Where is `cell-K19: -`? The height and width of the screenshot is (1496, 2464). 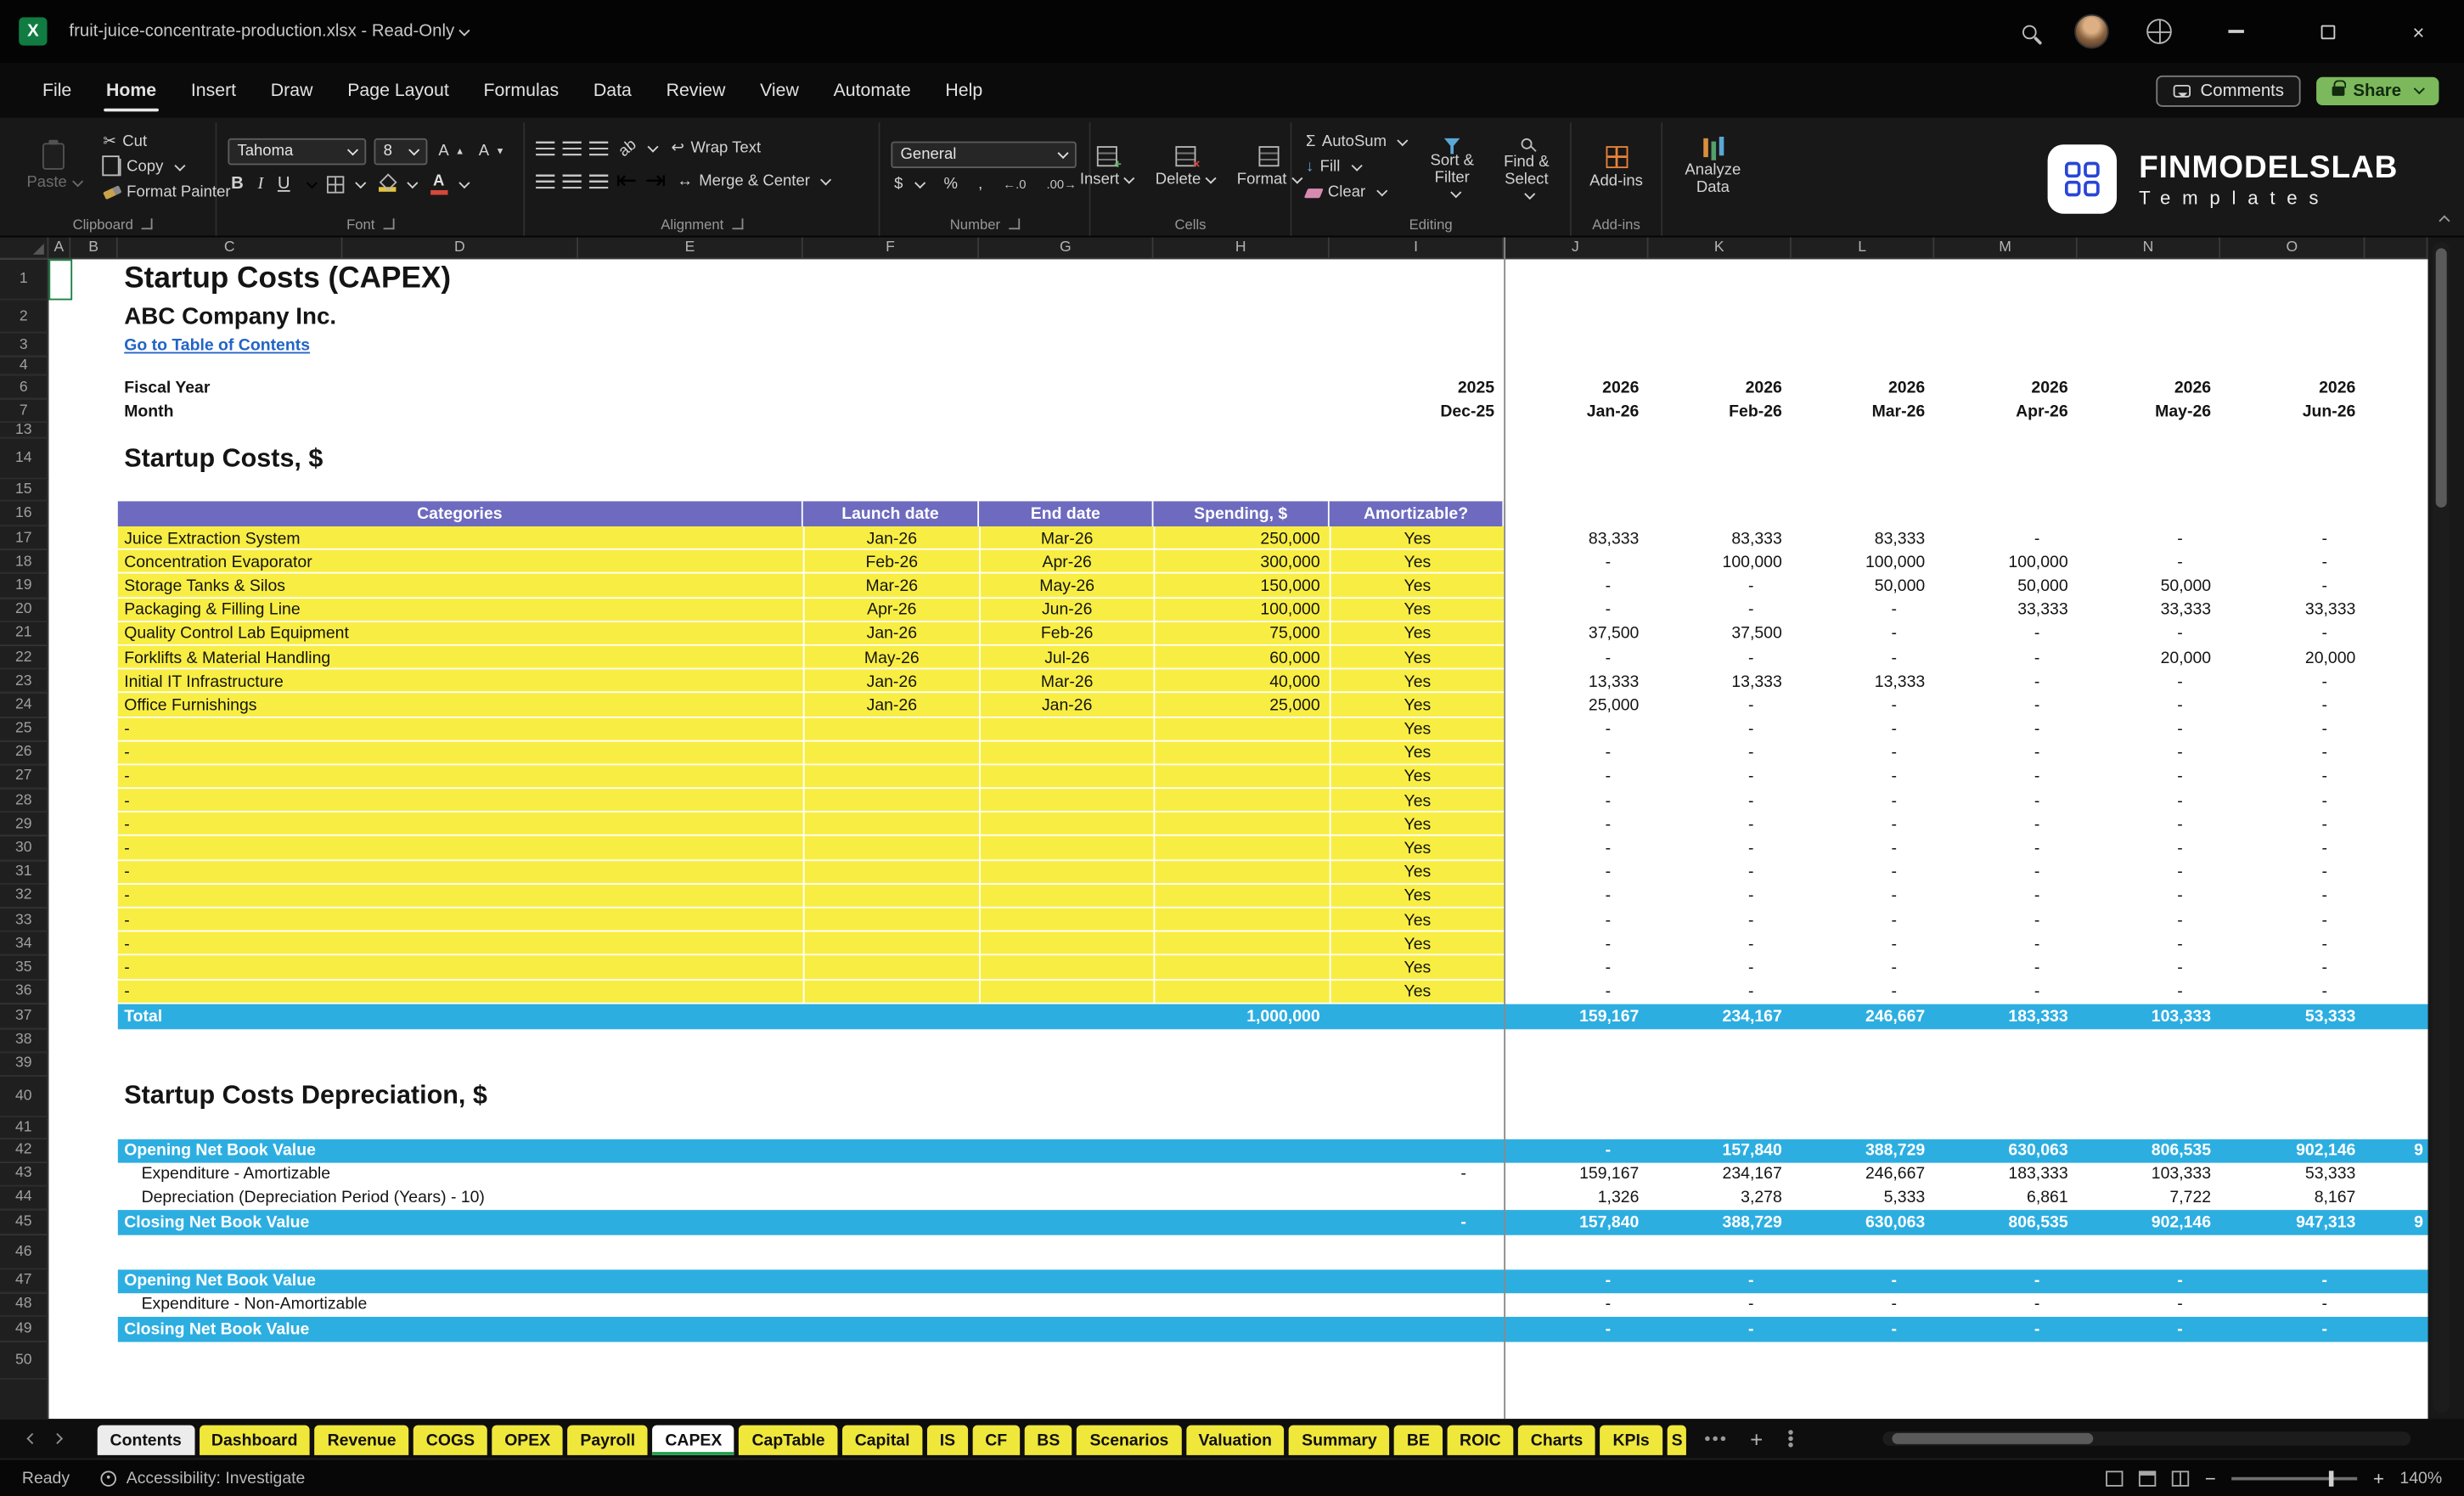 cell-K19: - is located at coordinates (1719, 586).